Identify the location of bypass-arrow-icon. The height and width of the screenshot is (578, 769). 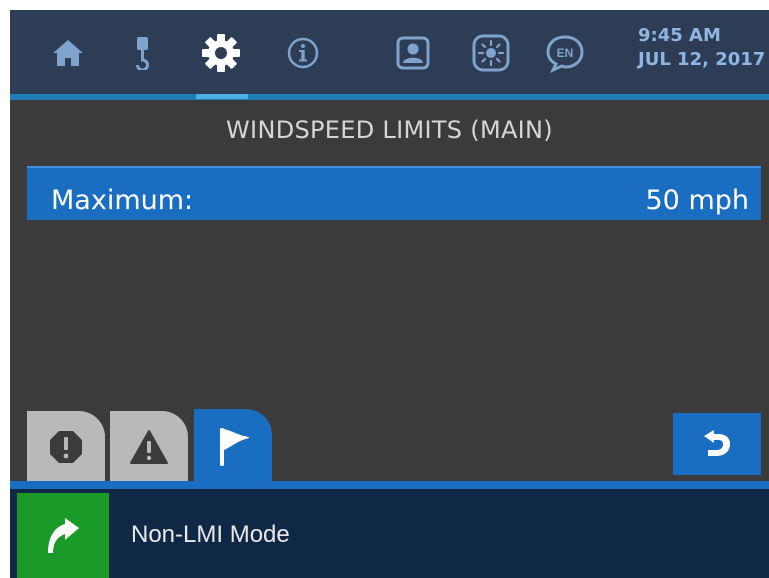
(63, 535).